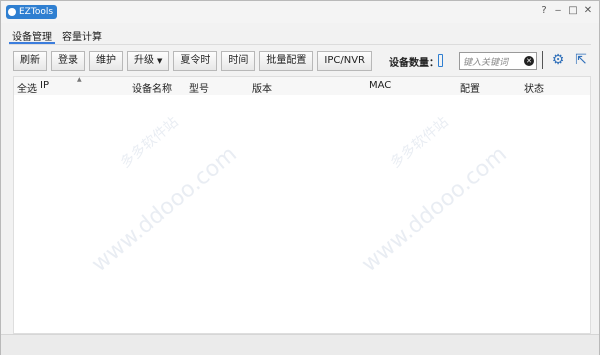 The width and height of the screenshot is (600, 355). What do you see at coordinates (68, 61) in the screenshot?
I see `login-button: 登录` at bounding box center [68, 61].